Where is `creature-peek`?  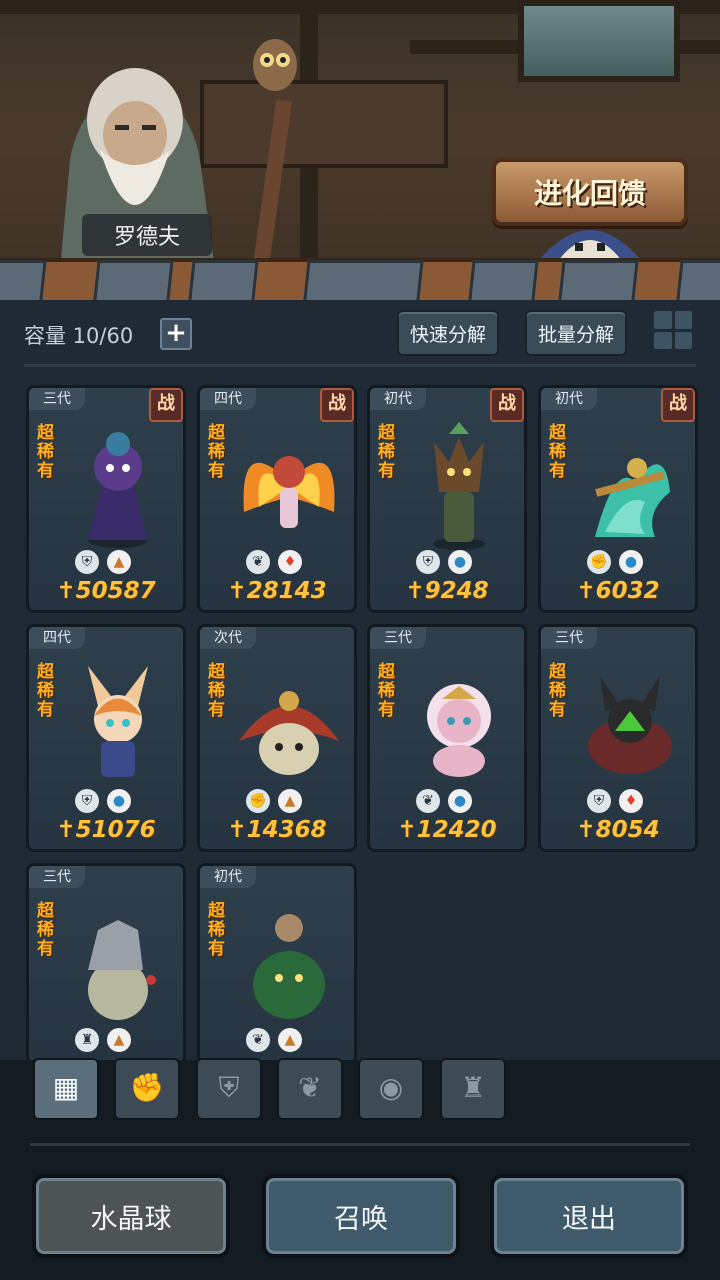 creature-peek is located at coordinates (590, 247).